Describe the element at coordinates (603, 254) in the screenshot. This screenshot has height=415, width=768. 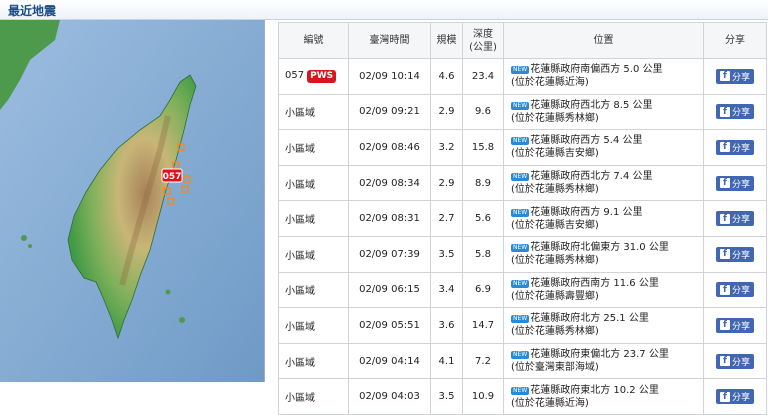
I see `cell-location: NEW 花蓮縣政府北偏東方 31.0 公里 (位於花蓮縣秀林鄉)` at that location.